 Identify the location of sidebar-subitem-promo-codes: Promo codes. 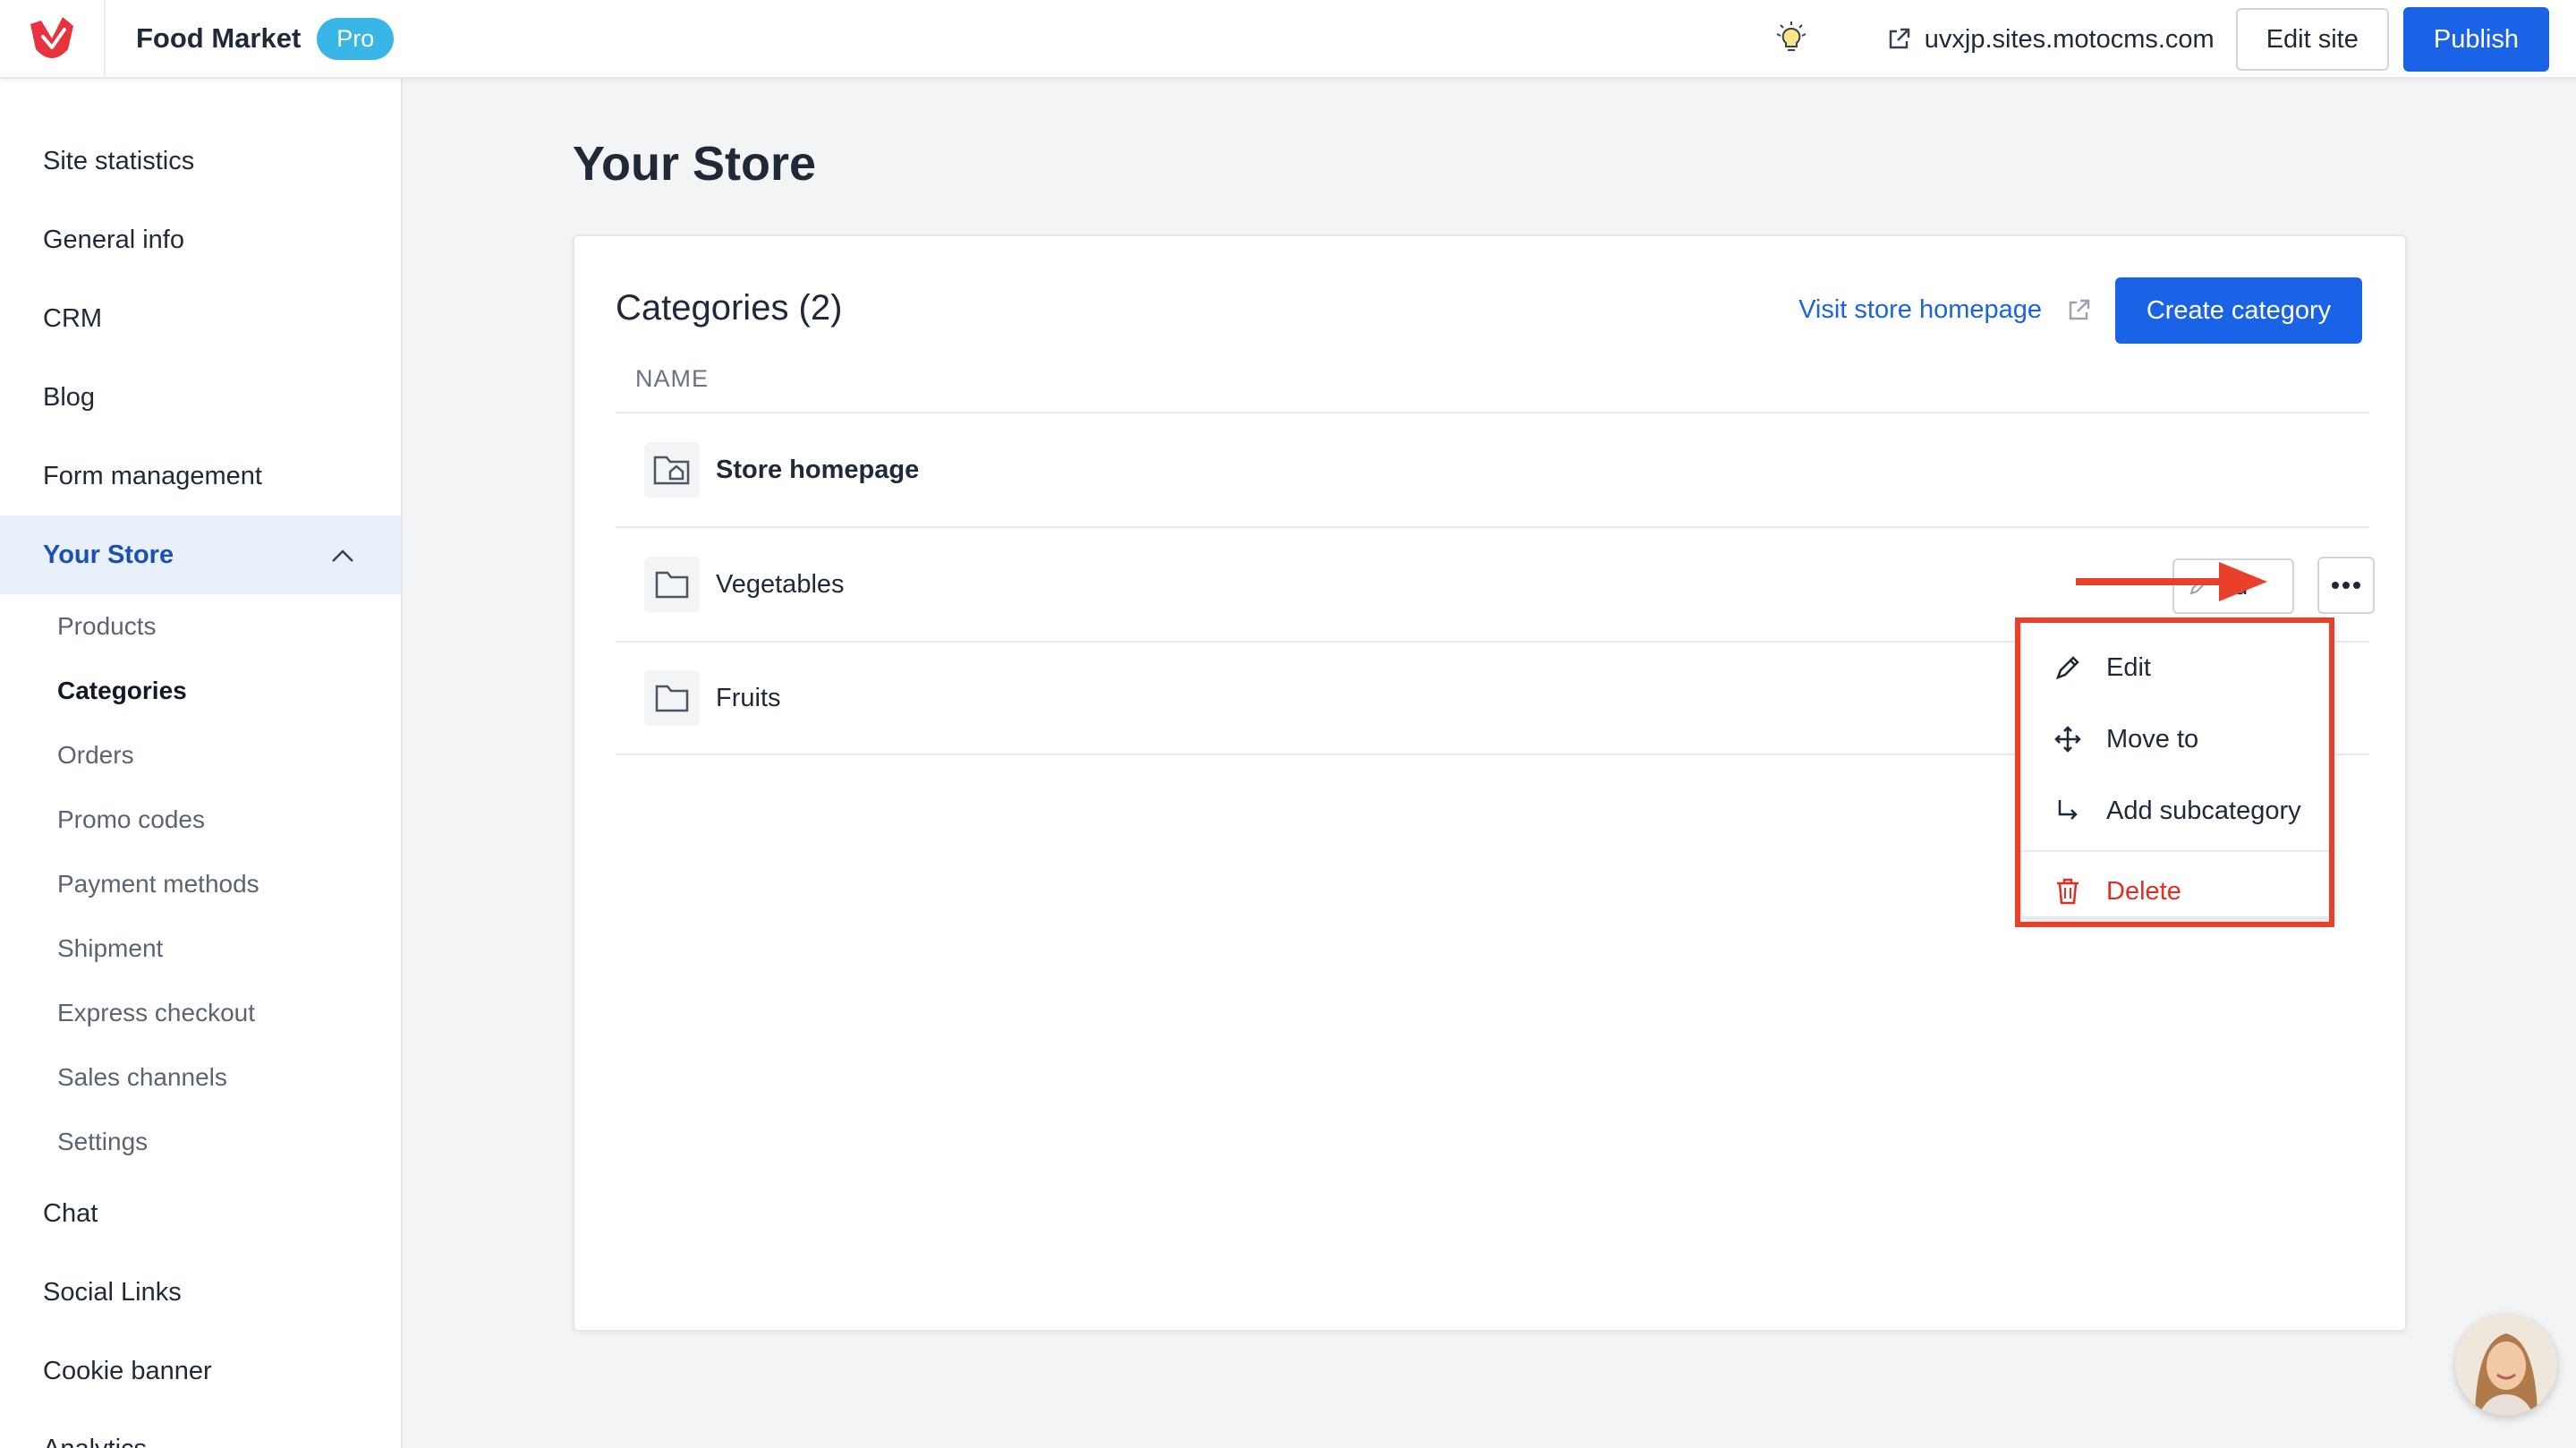
(200, 820).